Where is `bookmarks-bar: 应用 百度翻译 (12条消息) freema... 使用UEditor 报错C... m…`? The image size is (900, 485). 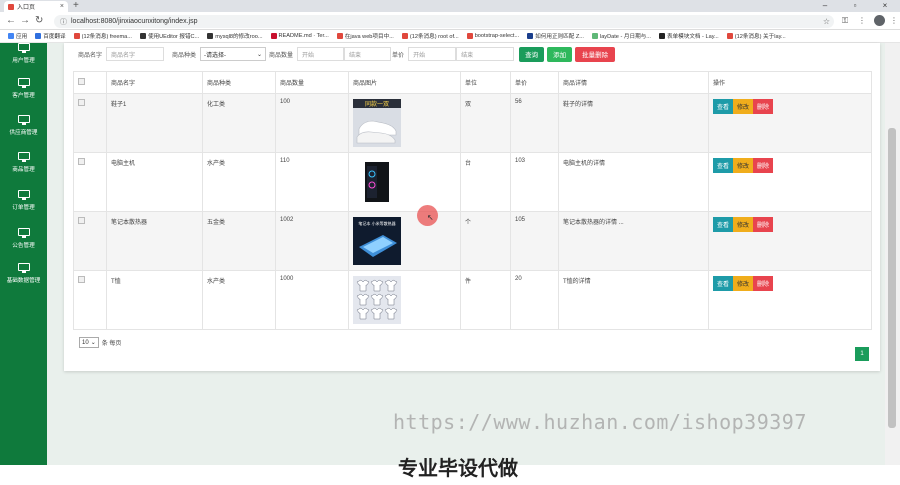 bookmarks-bar: 应用 百度翻译 (12条消息) freema... 使用UEditor 报错C... m… is located at coordinates (450, 36).